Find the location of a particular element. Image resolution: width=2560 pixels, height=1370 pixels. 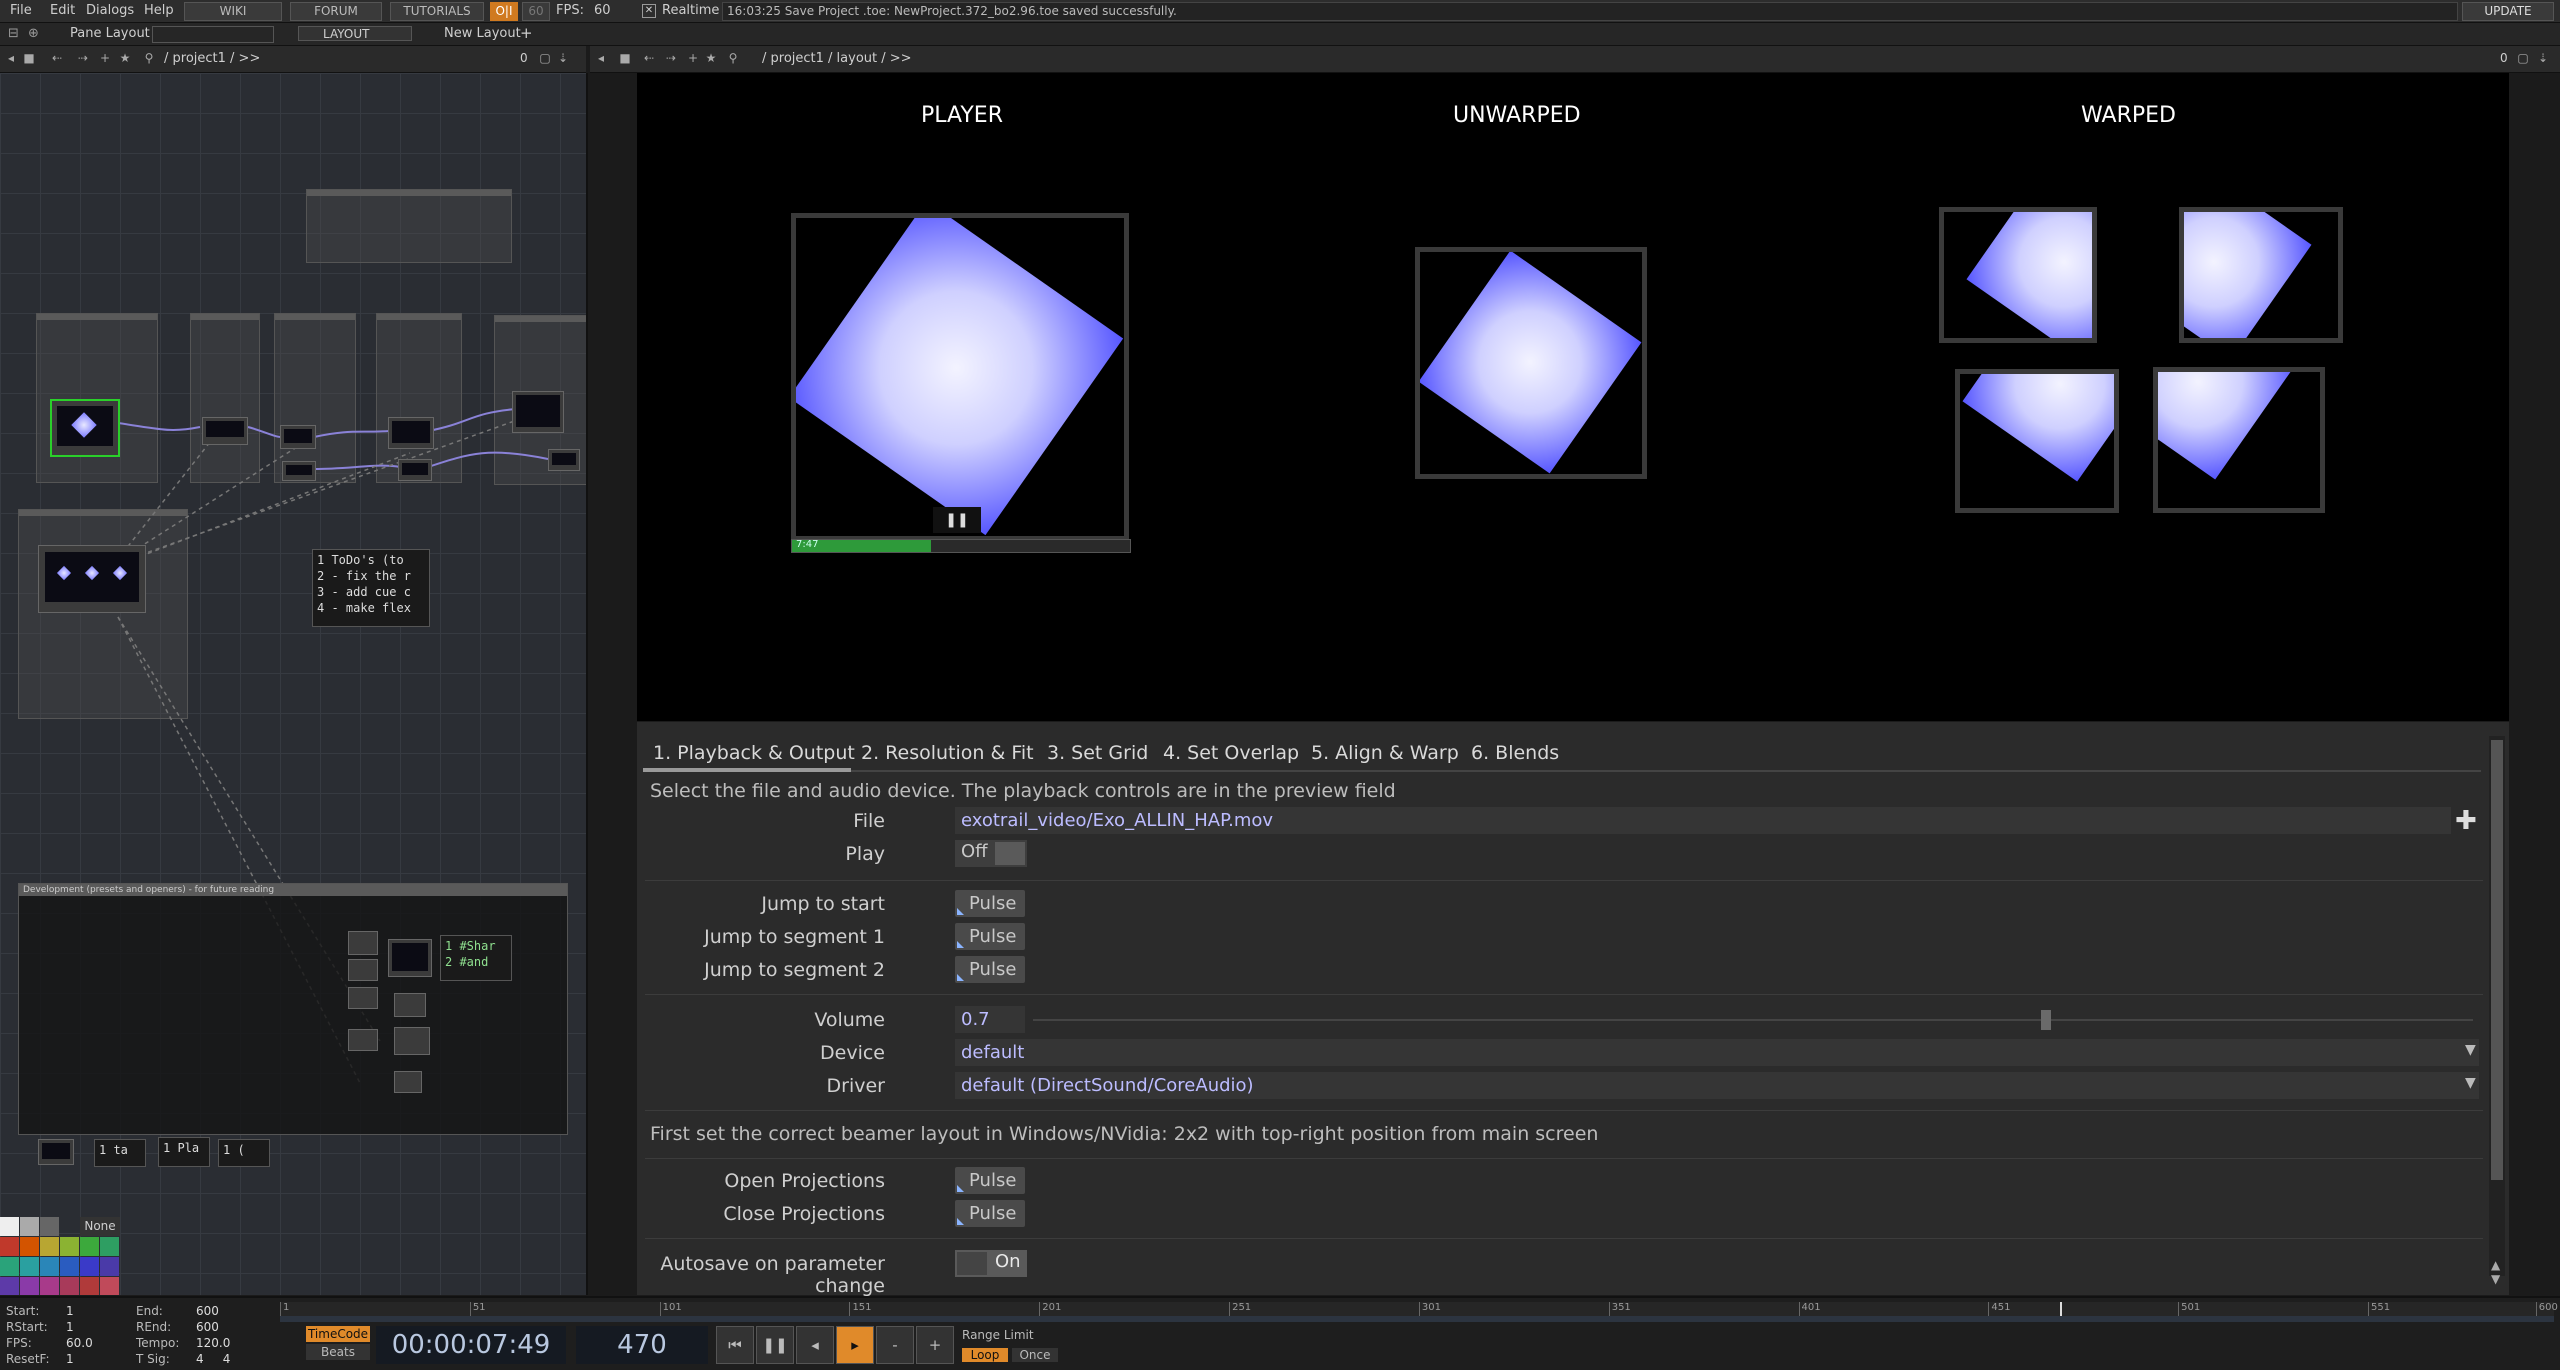

volume-slider-handle is located at coordinates (2046, 1020).